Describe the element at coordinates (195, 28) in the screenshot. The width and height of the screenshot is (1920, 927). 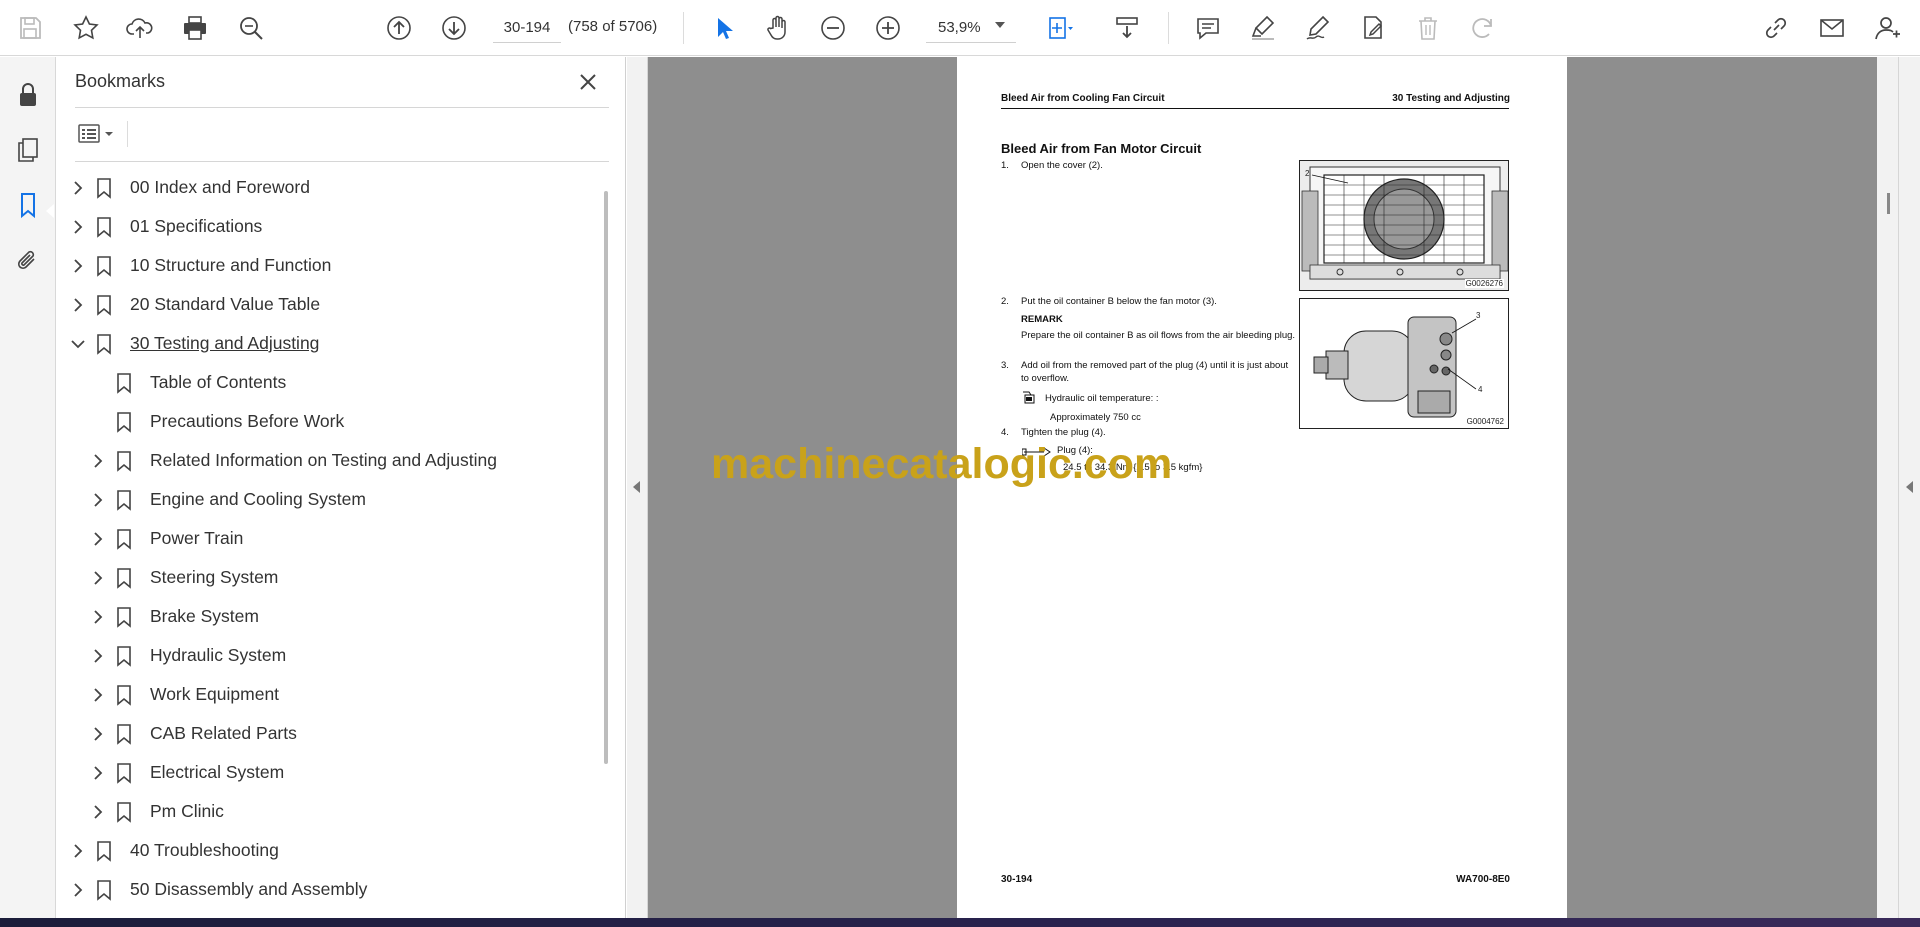
I see `print-icon` at that location.